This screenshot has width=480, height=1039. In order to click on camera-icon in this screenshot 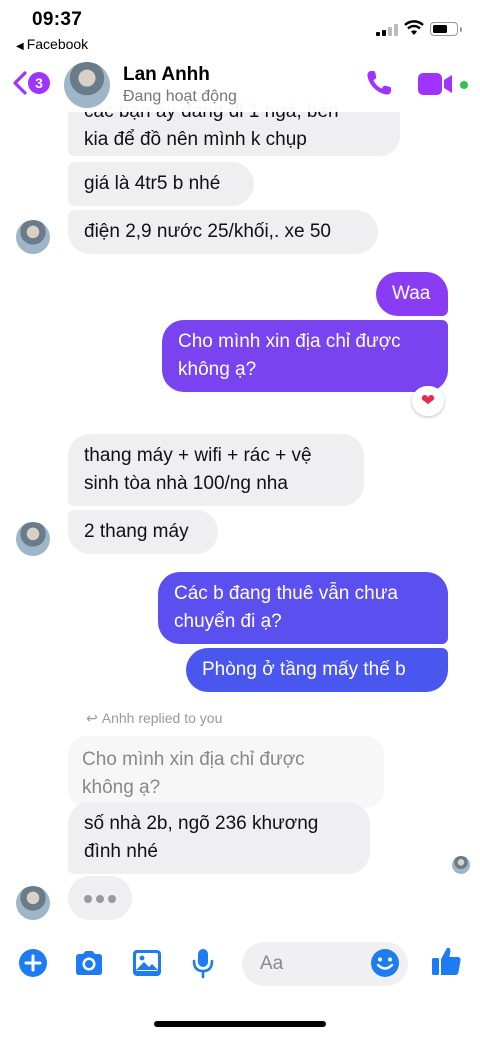, I will do `click(89, 963)`.